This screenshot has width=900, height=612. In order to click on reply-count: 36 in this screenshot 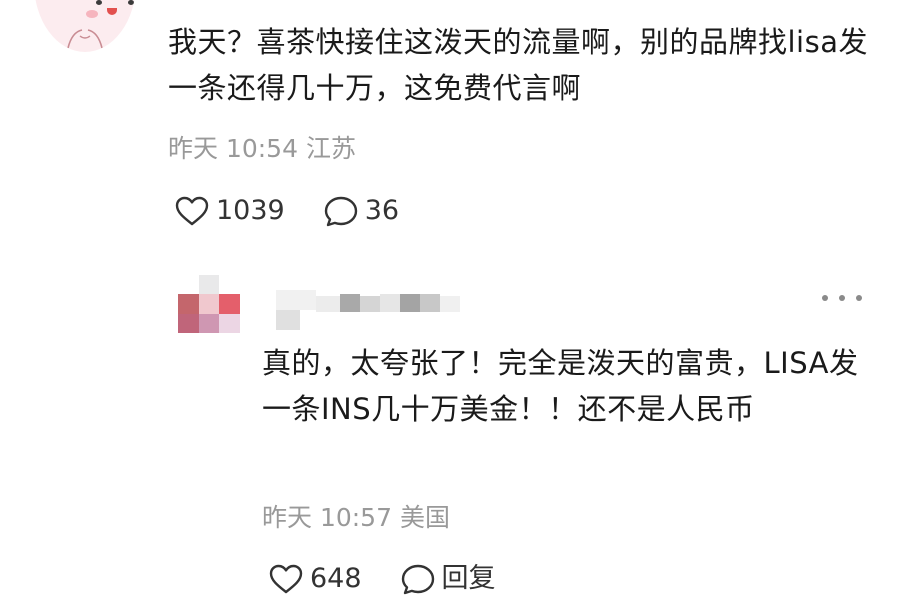, I will do `click(382, 210)`.